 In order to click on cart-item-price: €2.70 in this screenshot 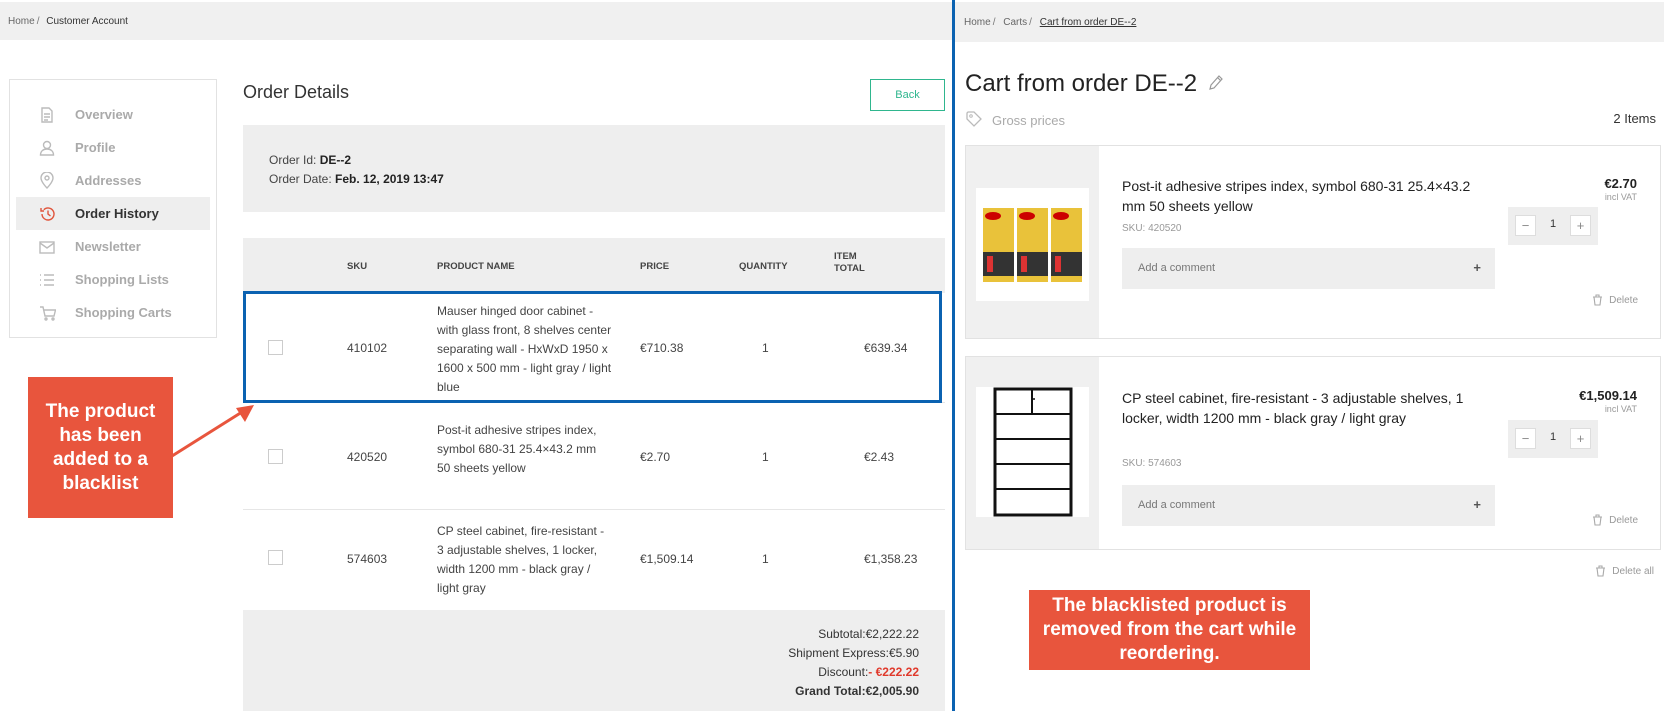, I will do `click(1620, 183)`.